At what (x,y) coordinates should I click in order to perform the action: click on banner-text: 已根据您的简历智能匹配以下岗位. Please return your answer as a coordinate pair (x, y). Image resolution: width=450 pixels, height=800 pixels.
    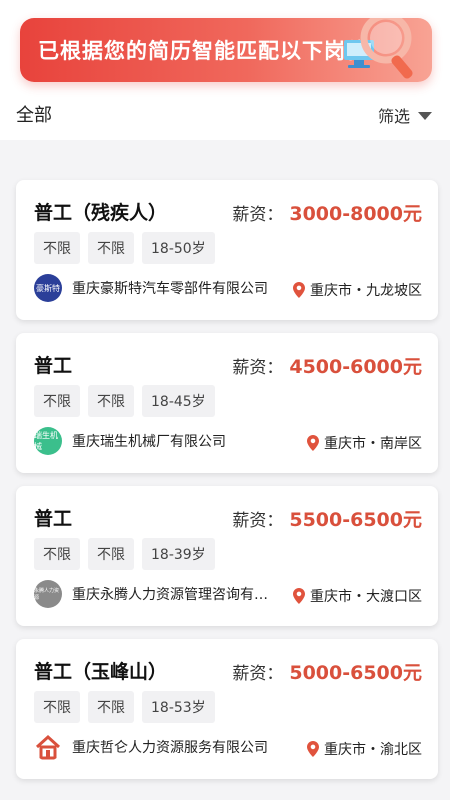
    Looking at the image, I should click on (203, 51).